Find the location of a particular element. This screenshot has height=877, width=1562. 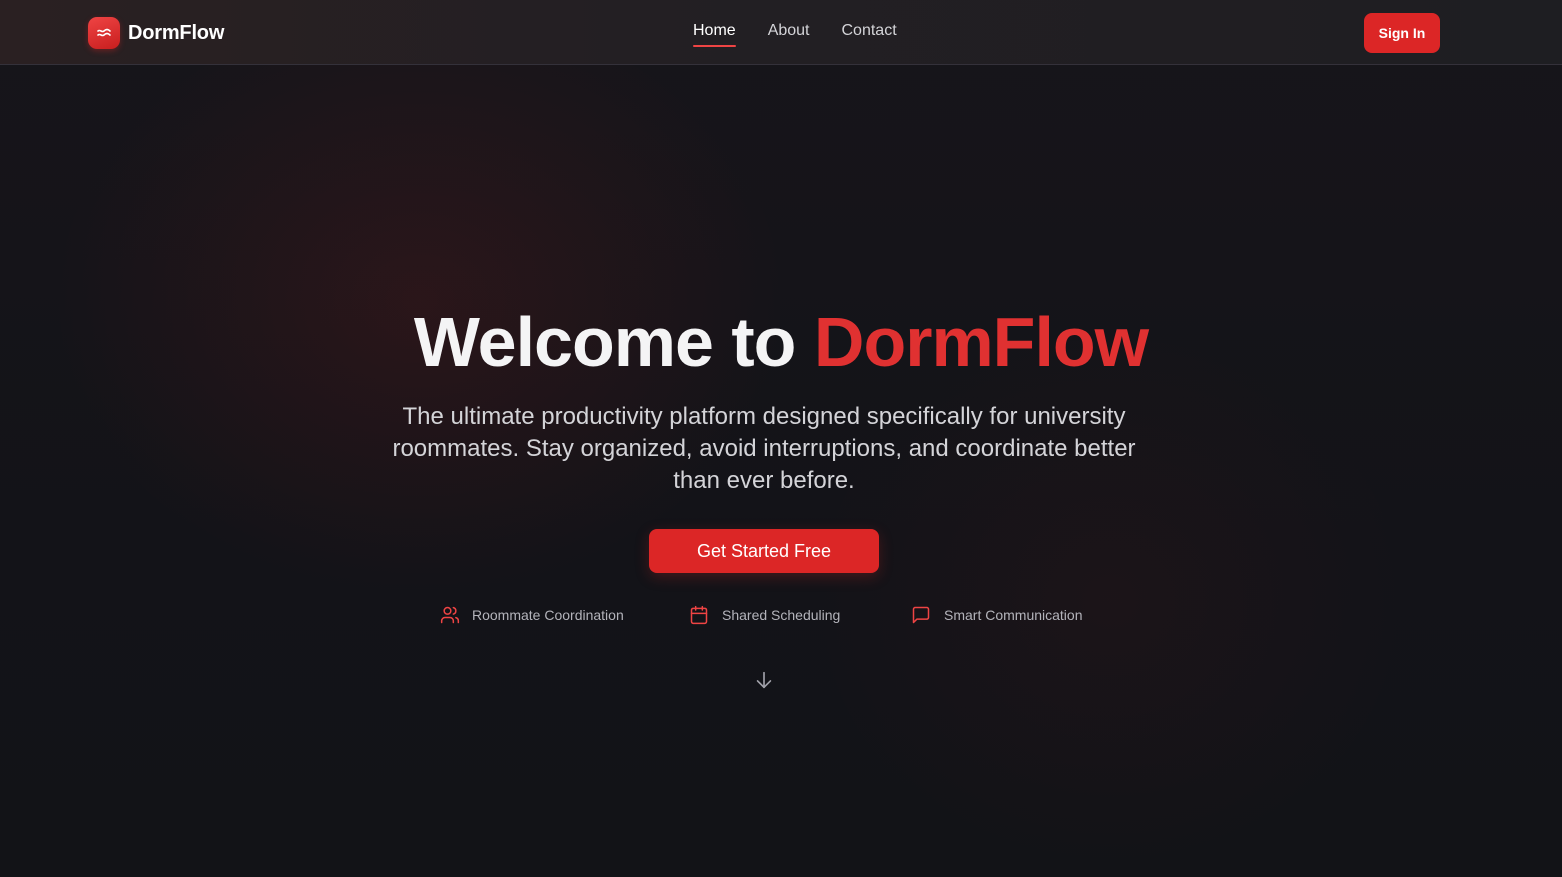

feature-label: Roommate Coordination is located at coordinates (548, 615).